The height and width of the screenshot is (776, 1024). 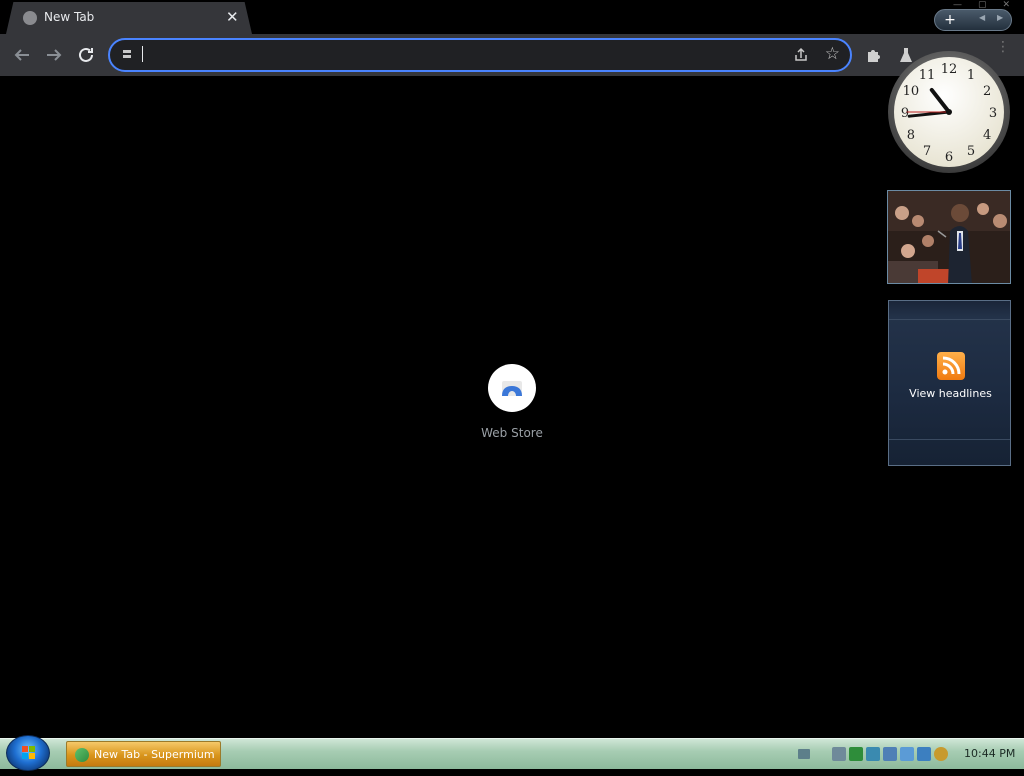 What do you see at coordinates (1000, 17) in the screenshot?
I see `next-page-button: ▶` at bounding box center [1000, 17].